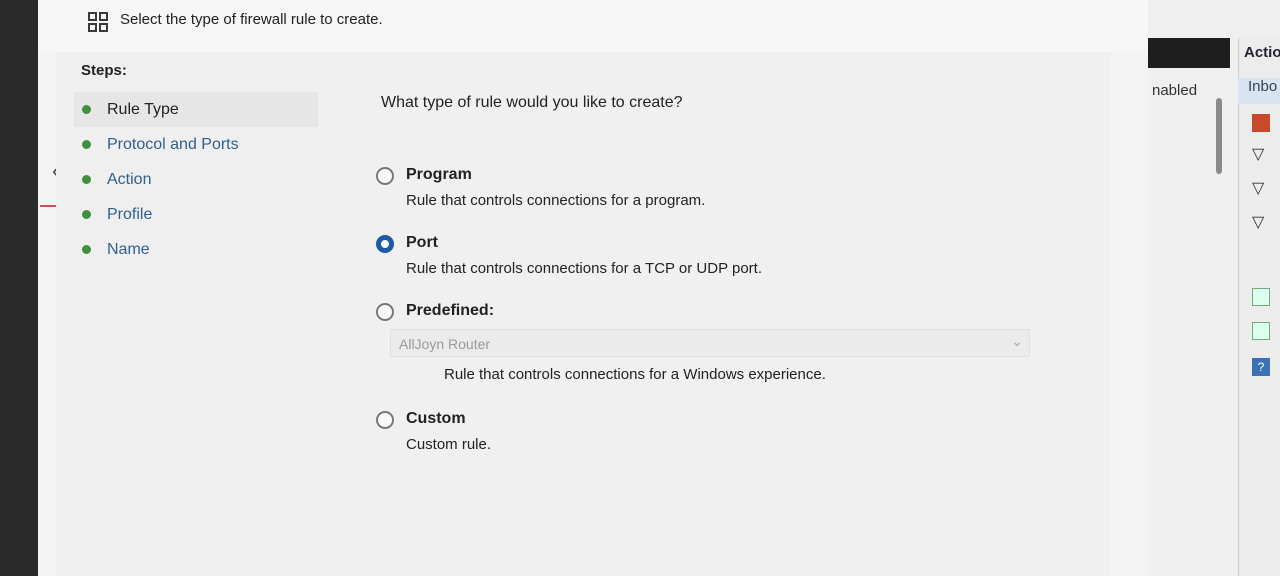  I want to click on background-scrollbar, so click(1219, 136).